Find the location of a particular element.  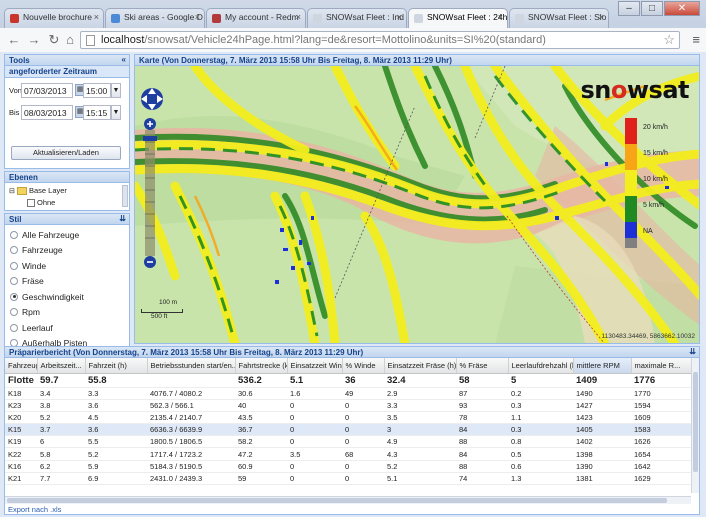

total-row: Flotte 59.7 55.8 536.2 5.1 36 32.4 58 5 1409 1776 is located at coordinates (348, 380).